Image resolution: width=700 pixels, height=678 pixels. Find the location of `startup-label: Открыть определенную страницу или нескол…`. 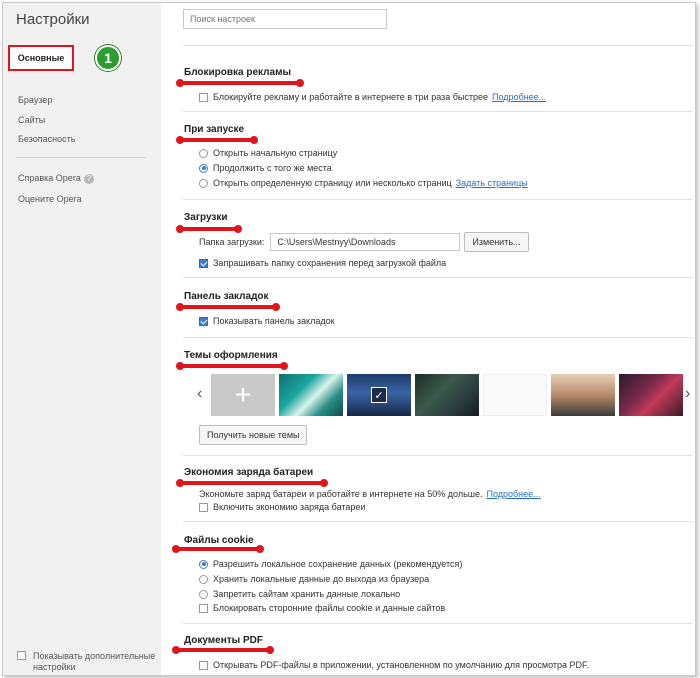

startup-label: Открыть определенную страницу или нескол… is located at coordinates (332, 183).